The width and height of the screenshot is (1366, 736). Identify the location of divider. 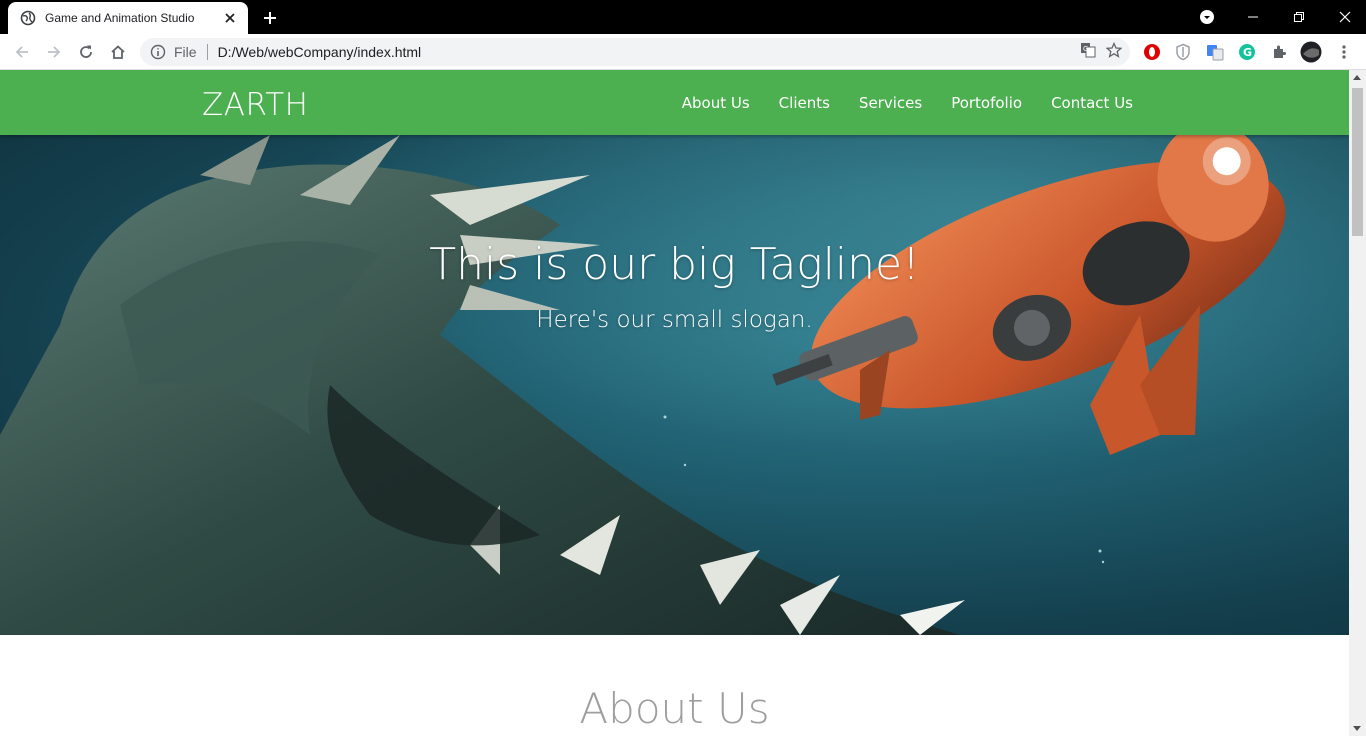
(207, 52).